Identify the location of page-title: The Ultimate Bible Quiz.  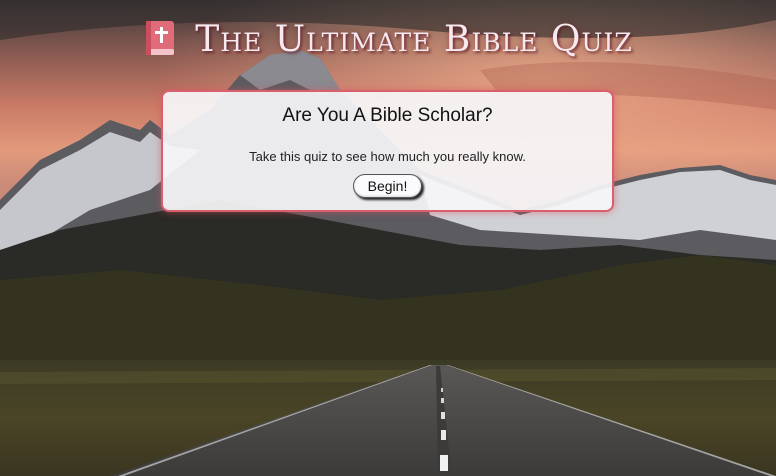
(414, 39).